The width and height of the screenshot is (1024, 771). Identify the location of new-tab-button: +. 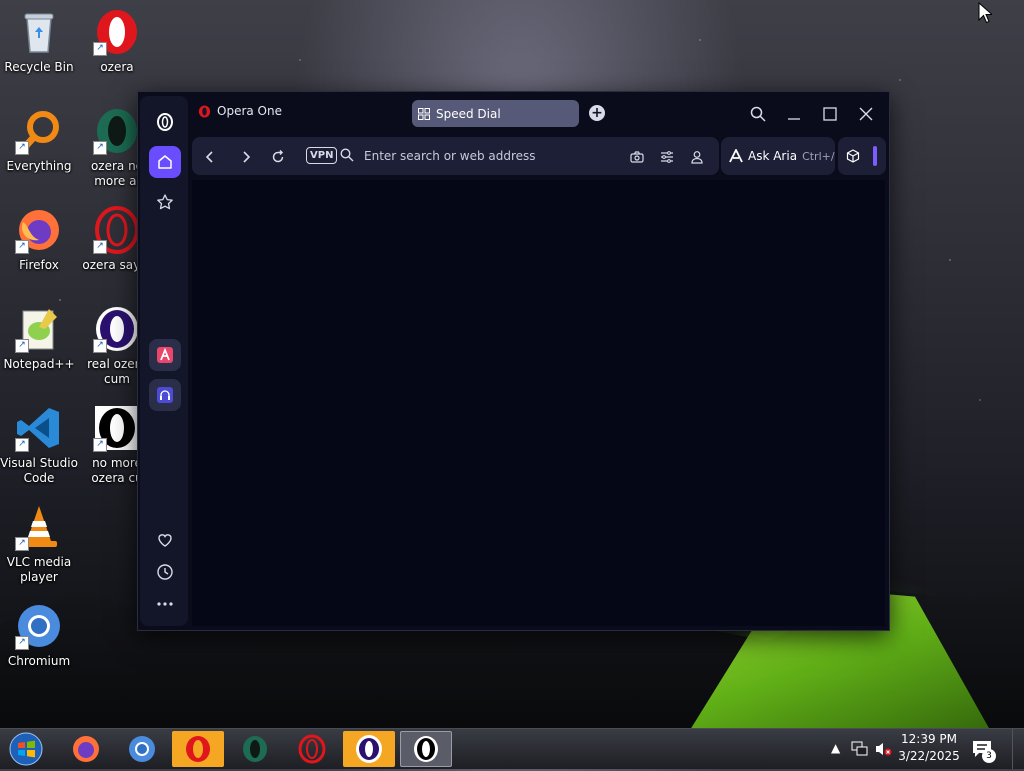
(597, 113).